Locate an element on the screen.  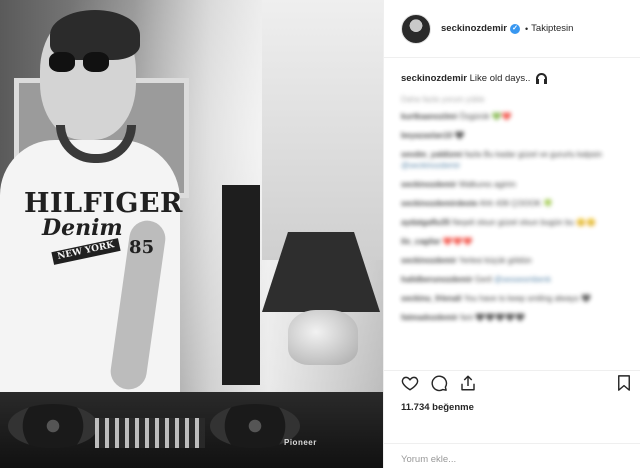
comment-text: Daha fazla yorum yükle is located at coordinates (443, 99).